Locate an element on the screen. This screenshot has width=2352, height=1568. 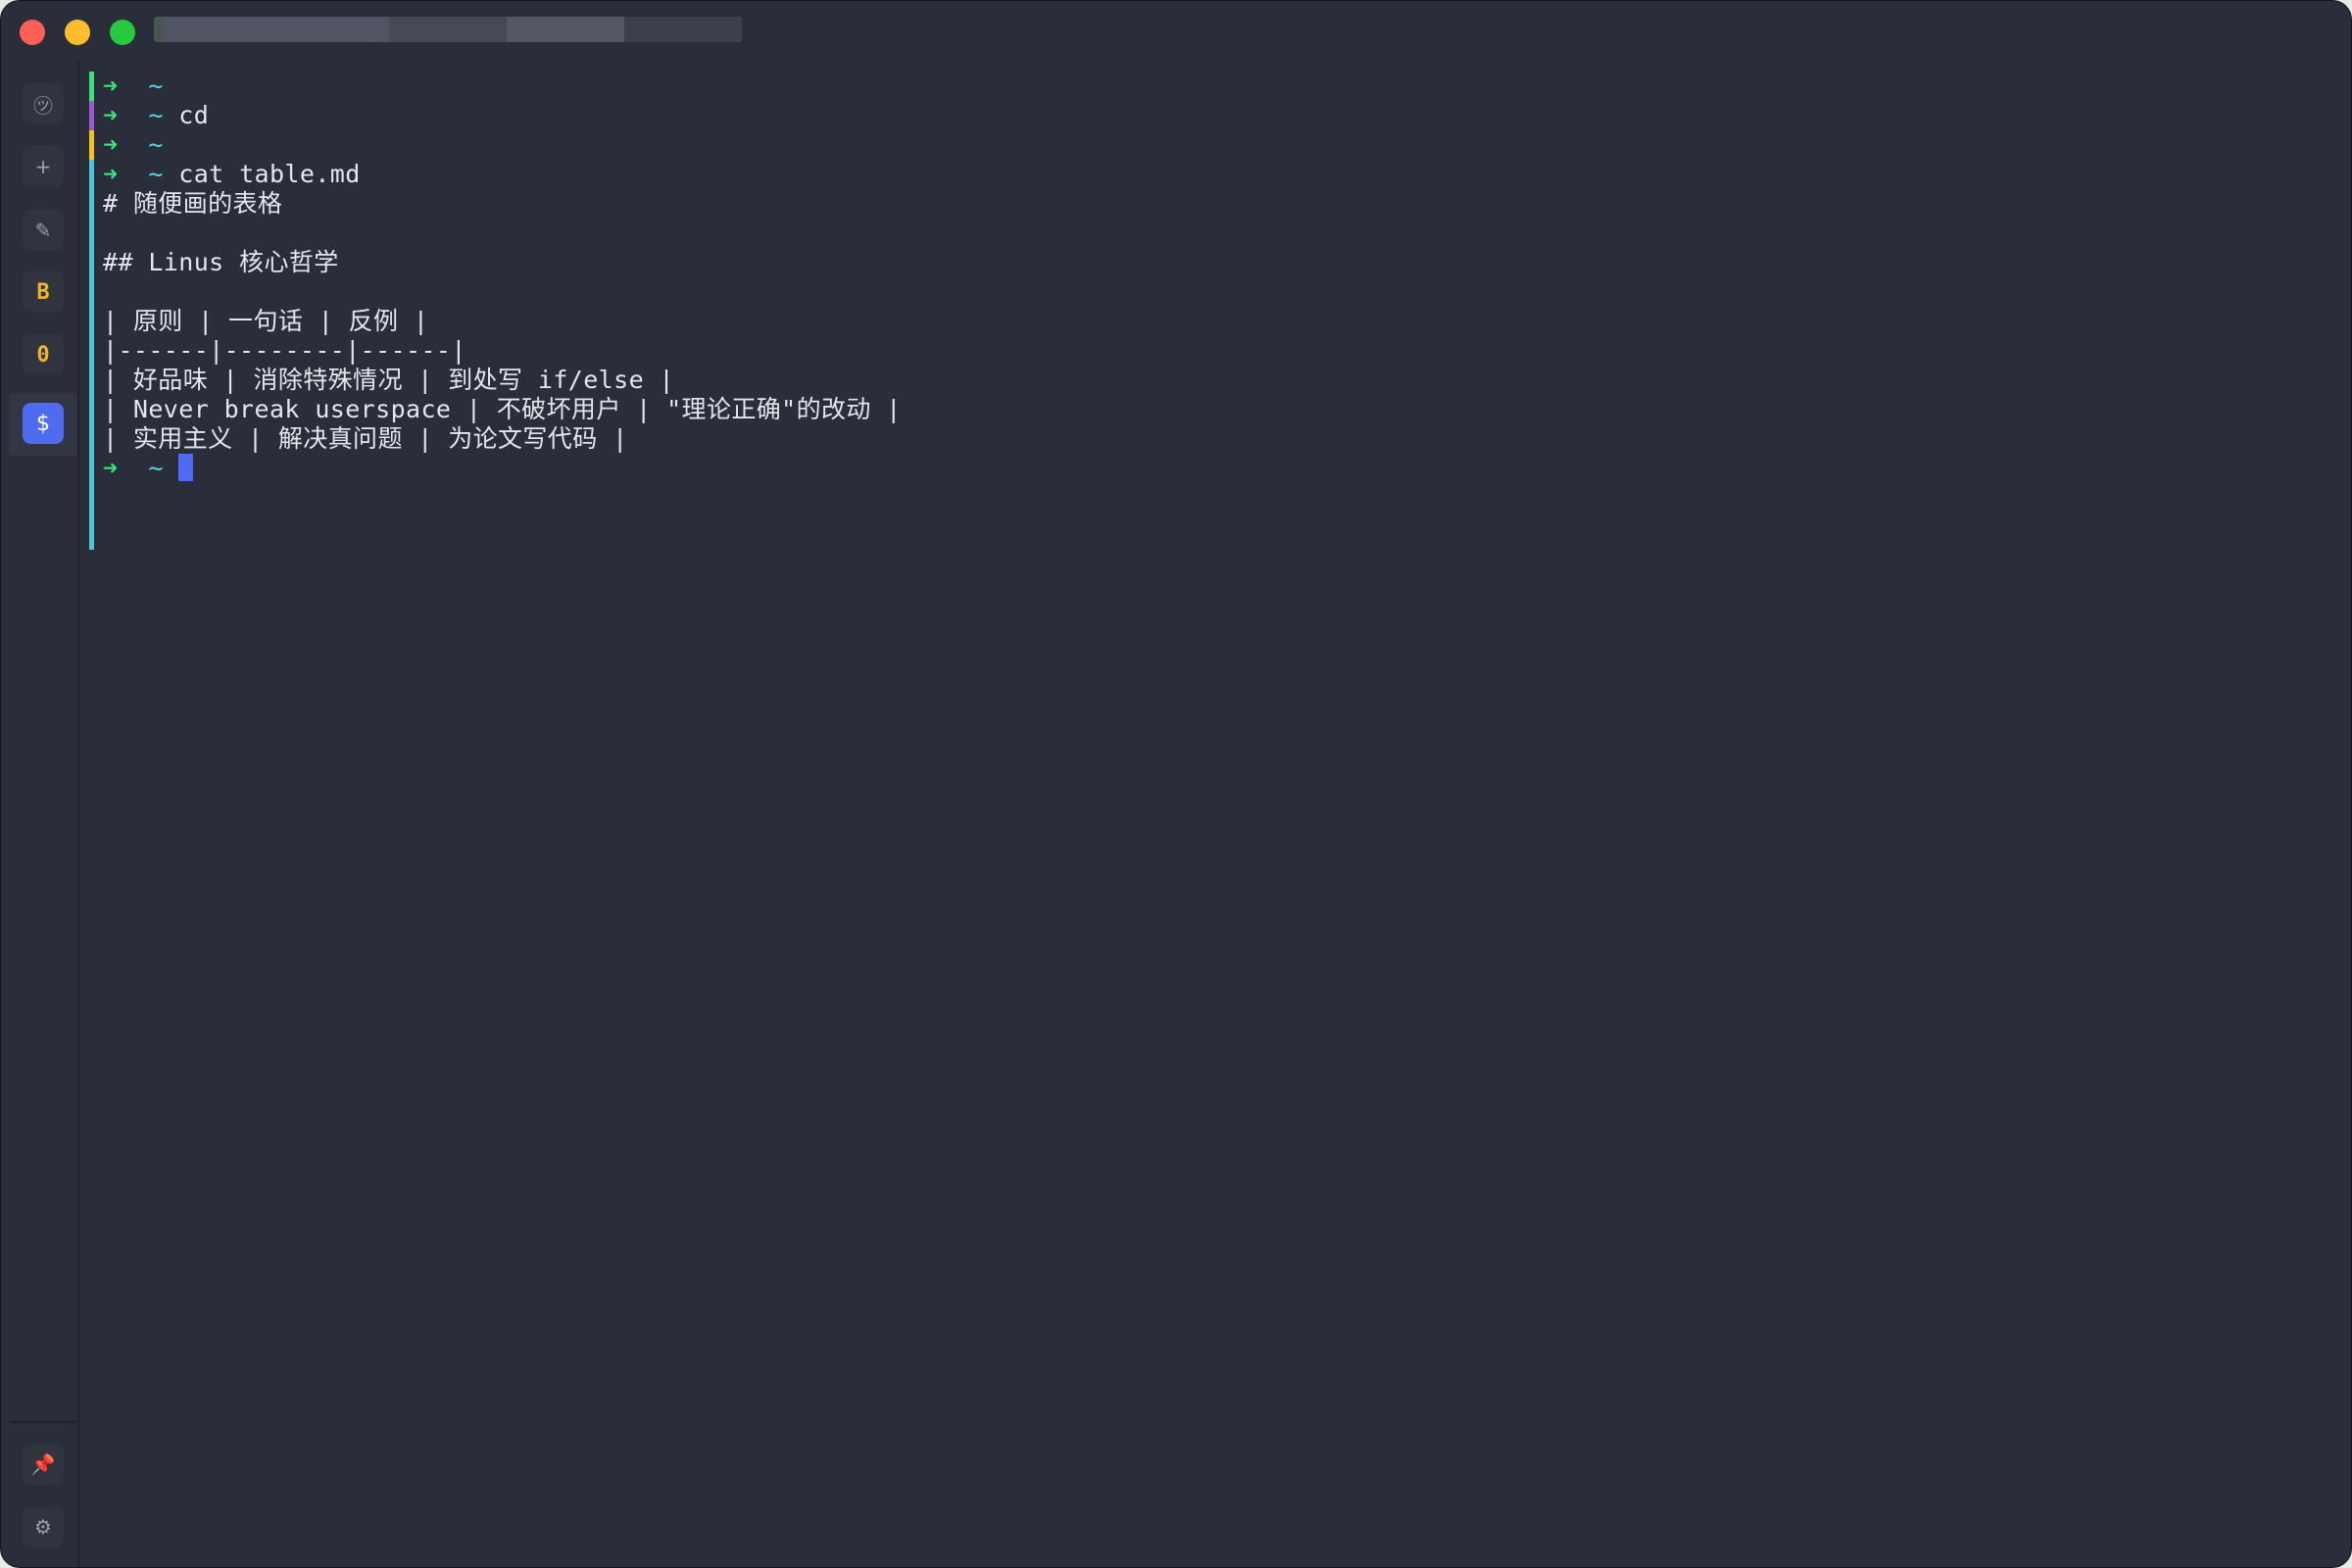
history-glyph: ㋡ is located at coordinates (43, 105).